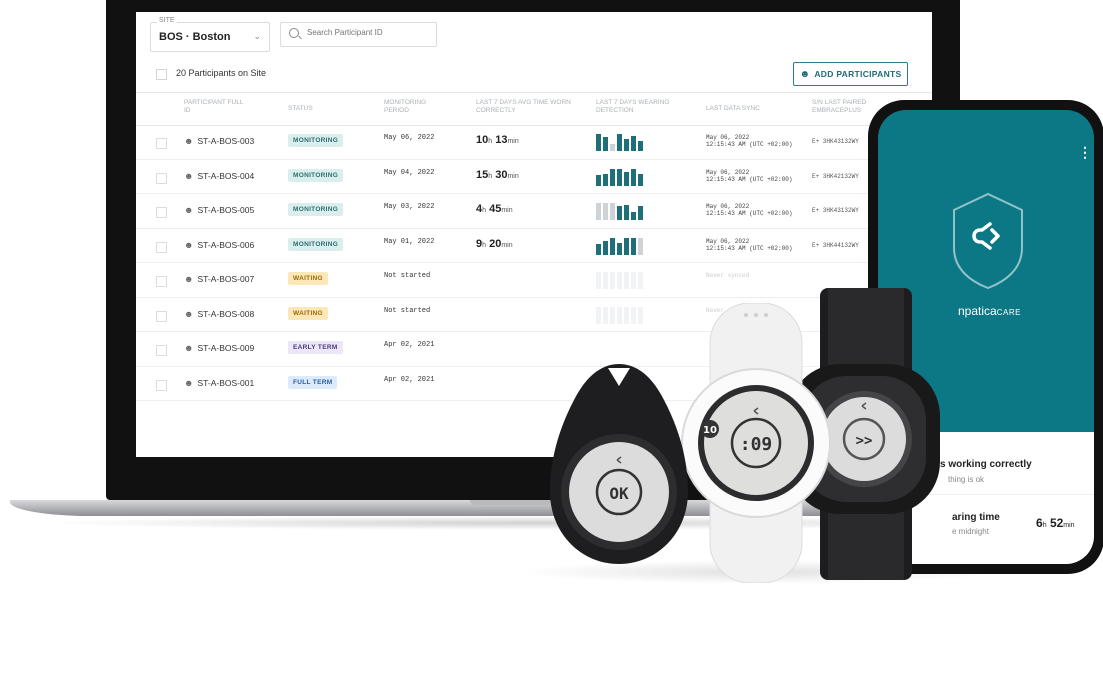 This screenshot has height=699, width=1103. Describe the element at coordinates (966, 479) in the screenshot. I see `device-status-subtitle: thing is ok` at that location.